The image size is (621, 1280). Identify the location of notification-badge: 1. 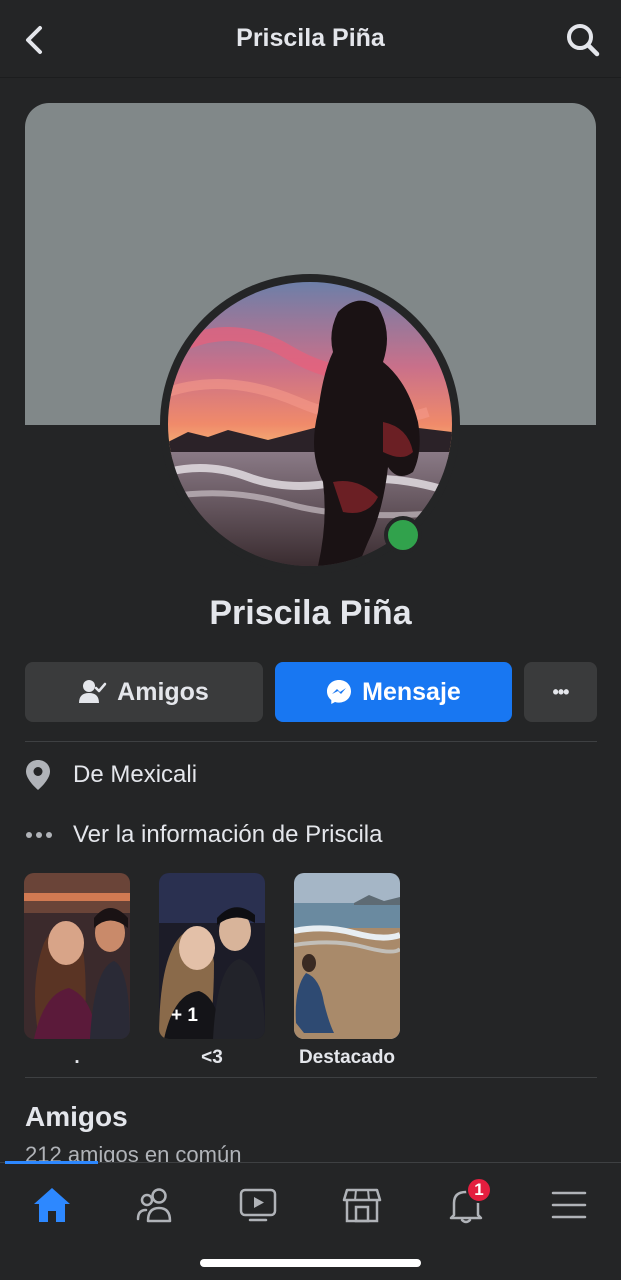
(479, 1190).